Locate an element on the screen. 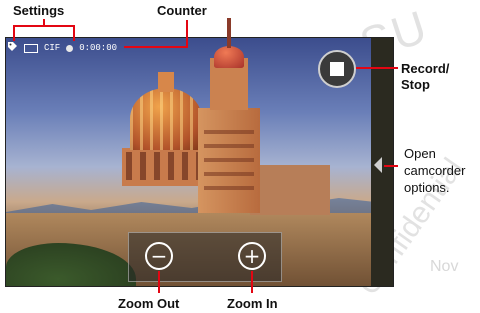 The height and width of the screenshot is (313, 480). plus-circle-icon: + is located at coordinates (252, 256).